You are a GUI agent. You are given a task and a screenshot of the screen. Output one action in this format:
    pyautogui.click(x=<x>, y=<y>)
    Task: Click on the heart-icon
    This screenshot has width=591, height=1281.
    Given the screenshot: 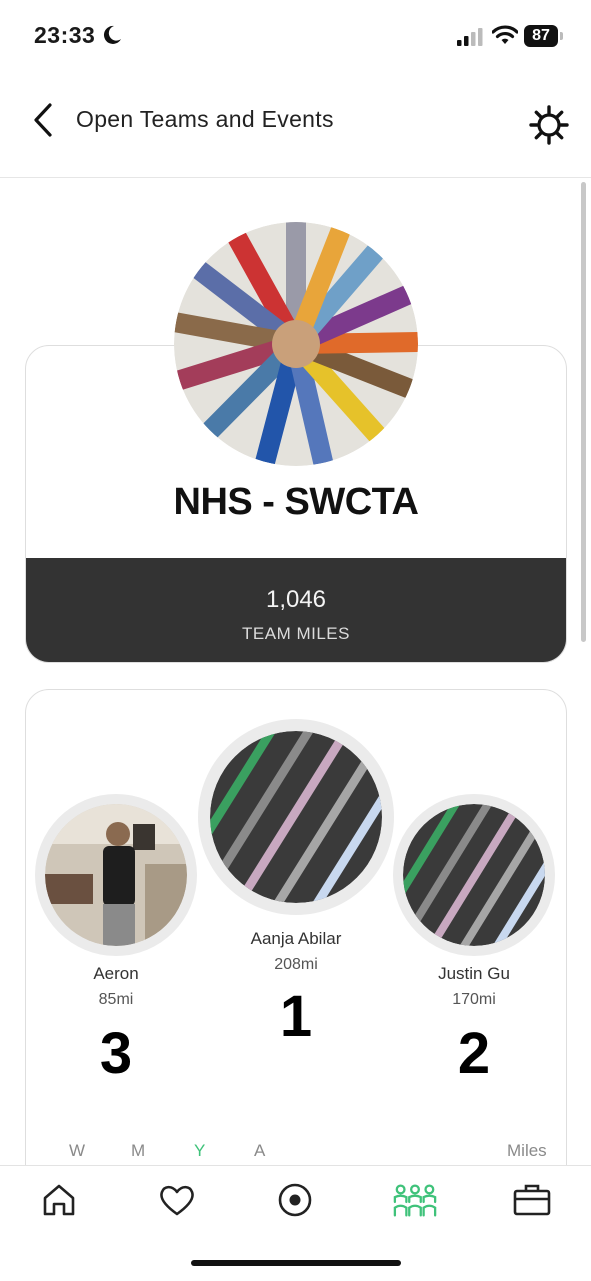 What is the action you would take?
    pyautogui.click(x=177, y=1200)
    